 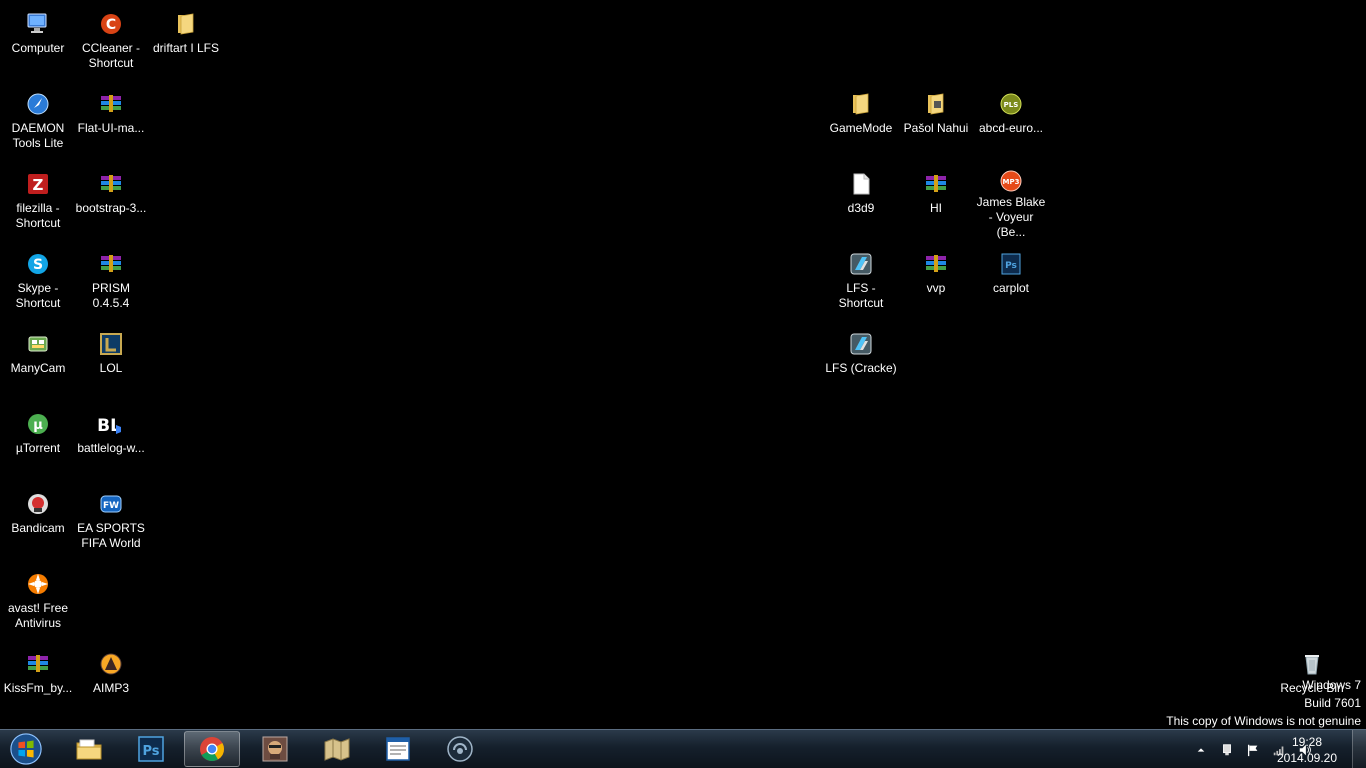 What do you see at coordinates (398, 749) in the screenshot?
I see `taskbar-document-button` at bounding box center [398, 749].